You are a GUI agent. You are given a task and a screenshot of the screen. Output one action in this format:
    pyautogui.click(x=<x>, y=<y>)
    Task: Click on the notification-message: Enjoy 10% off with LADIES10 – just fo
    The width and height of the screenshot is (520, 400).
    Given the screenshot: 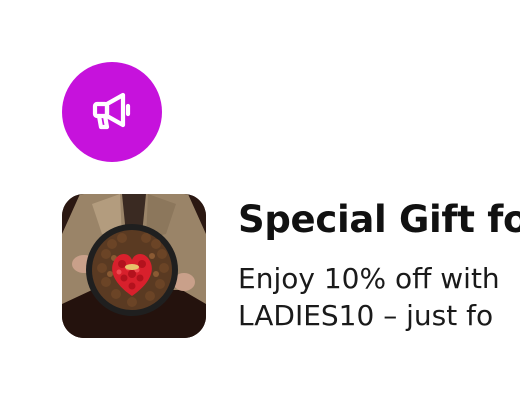 What is the action you would take?
    pyautogui.click(x=379, y=297)
    